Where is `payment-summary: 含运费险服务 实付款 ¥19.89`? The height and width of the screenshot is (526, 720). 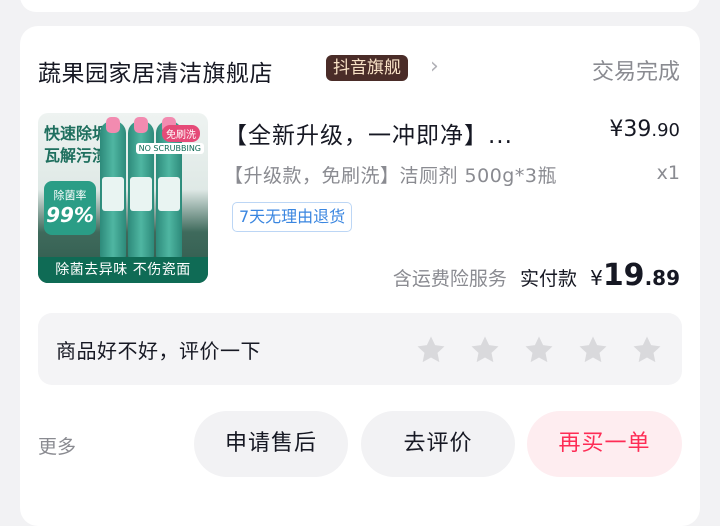
payment-summary: 含运费险服务 实付款 ¥19.89 is located at coordinates (536, 275).